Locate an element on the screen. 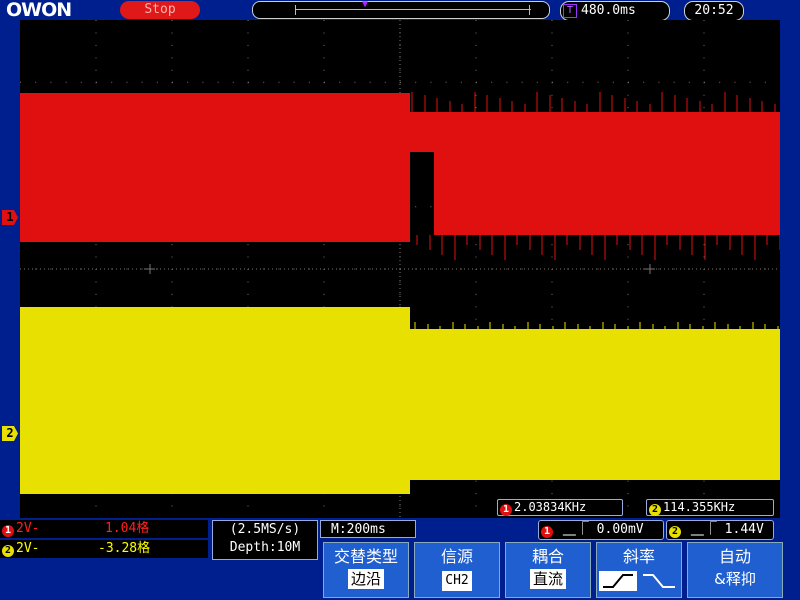 The height and width of the screenshot is (600, 800). trigger-time-display: T 480.0ms is located at coordinates (615, 11).